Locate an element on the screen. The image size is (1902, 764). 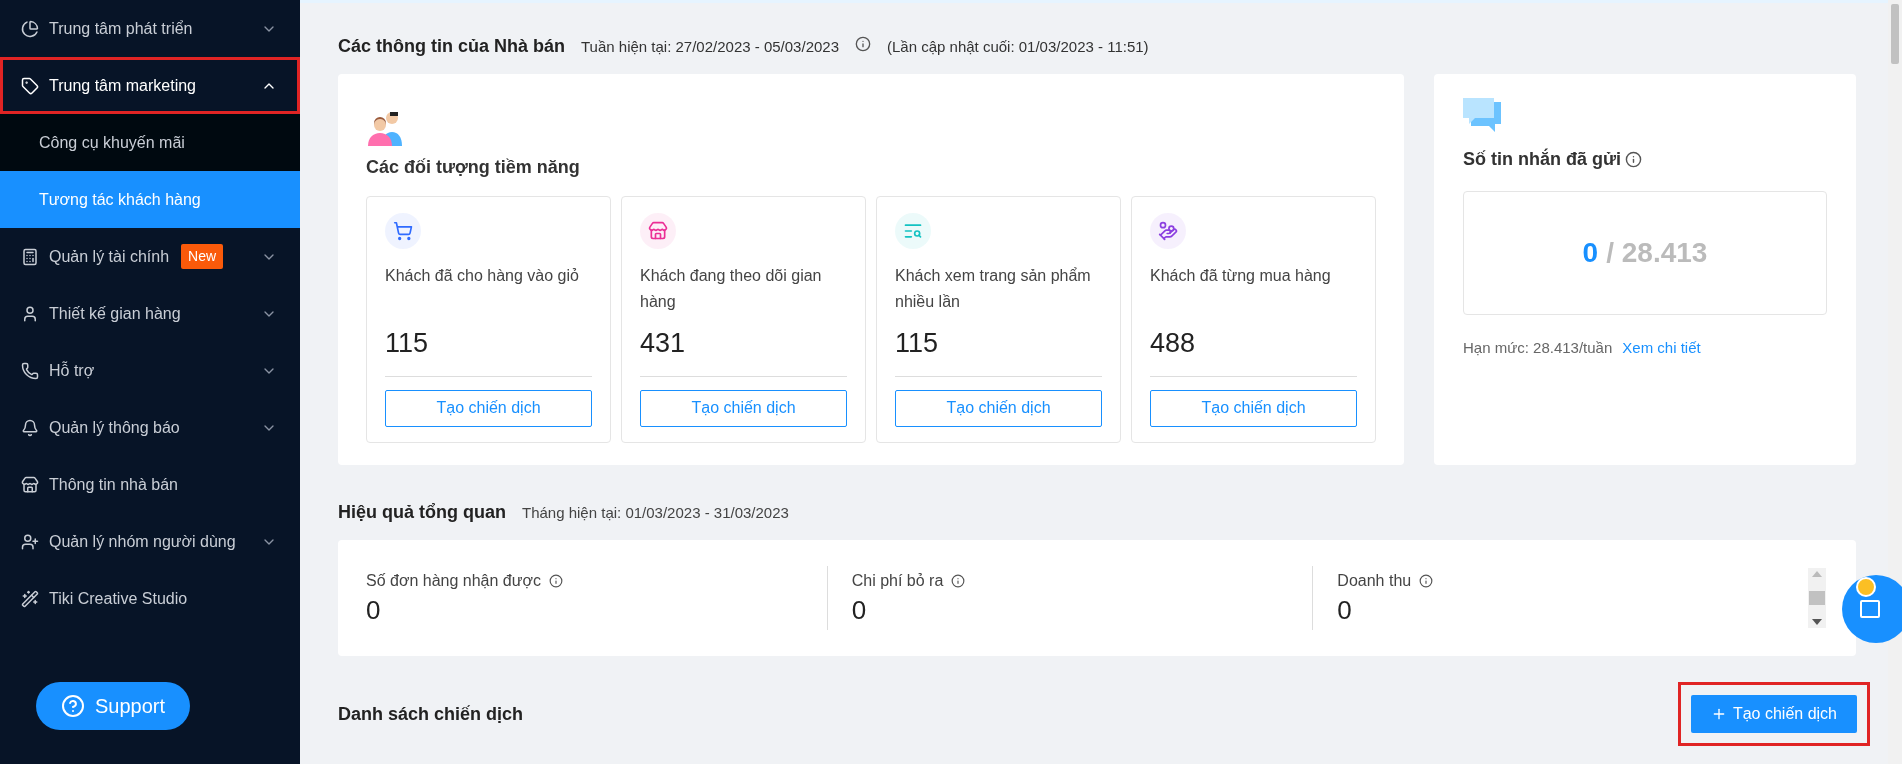
messages-title: Số tin nhắn đã gửi is located at coordinates (1542, 159).